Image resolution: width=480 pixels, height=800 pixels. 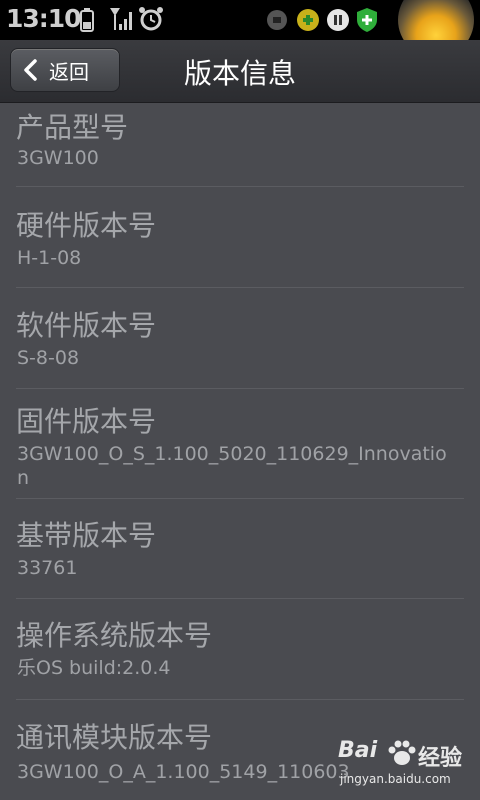 I want to click on info-label: 基带版本号, so click(x=86, y=535).